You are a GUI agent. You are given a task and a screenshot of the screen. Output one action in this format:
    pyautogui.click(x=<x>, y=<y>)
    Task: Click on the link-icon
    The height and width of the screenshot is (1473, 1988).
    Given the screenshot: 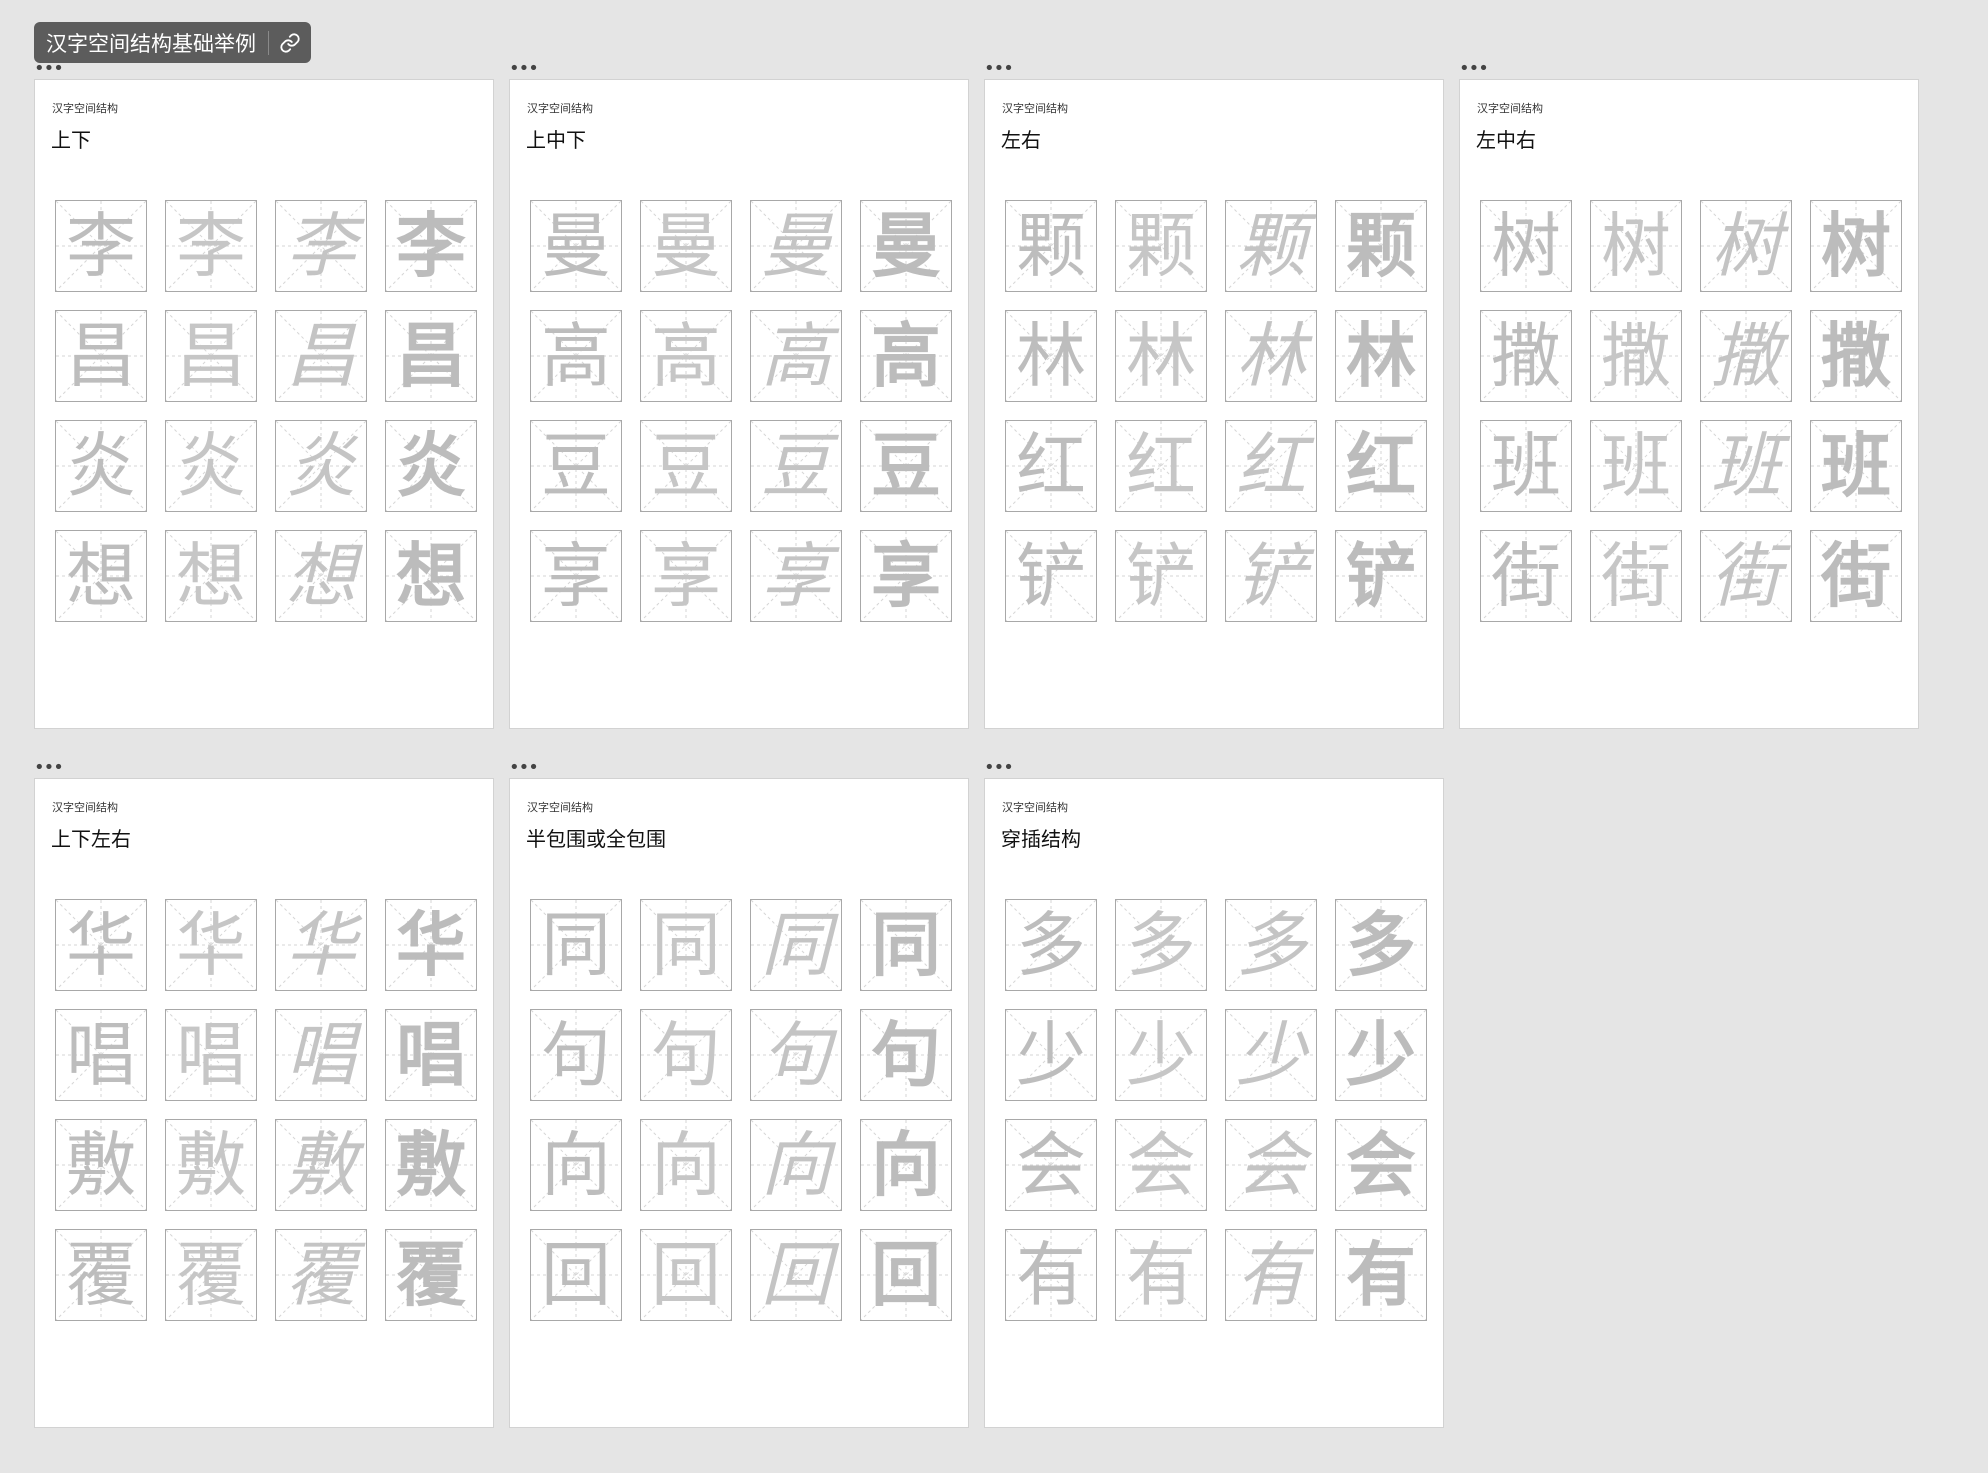 What is the action you would take?
    pyautogui.click(x=290, y=42)
    